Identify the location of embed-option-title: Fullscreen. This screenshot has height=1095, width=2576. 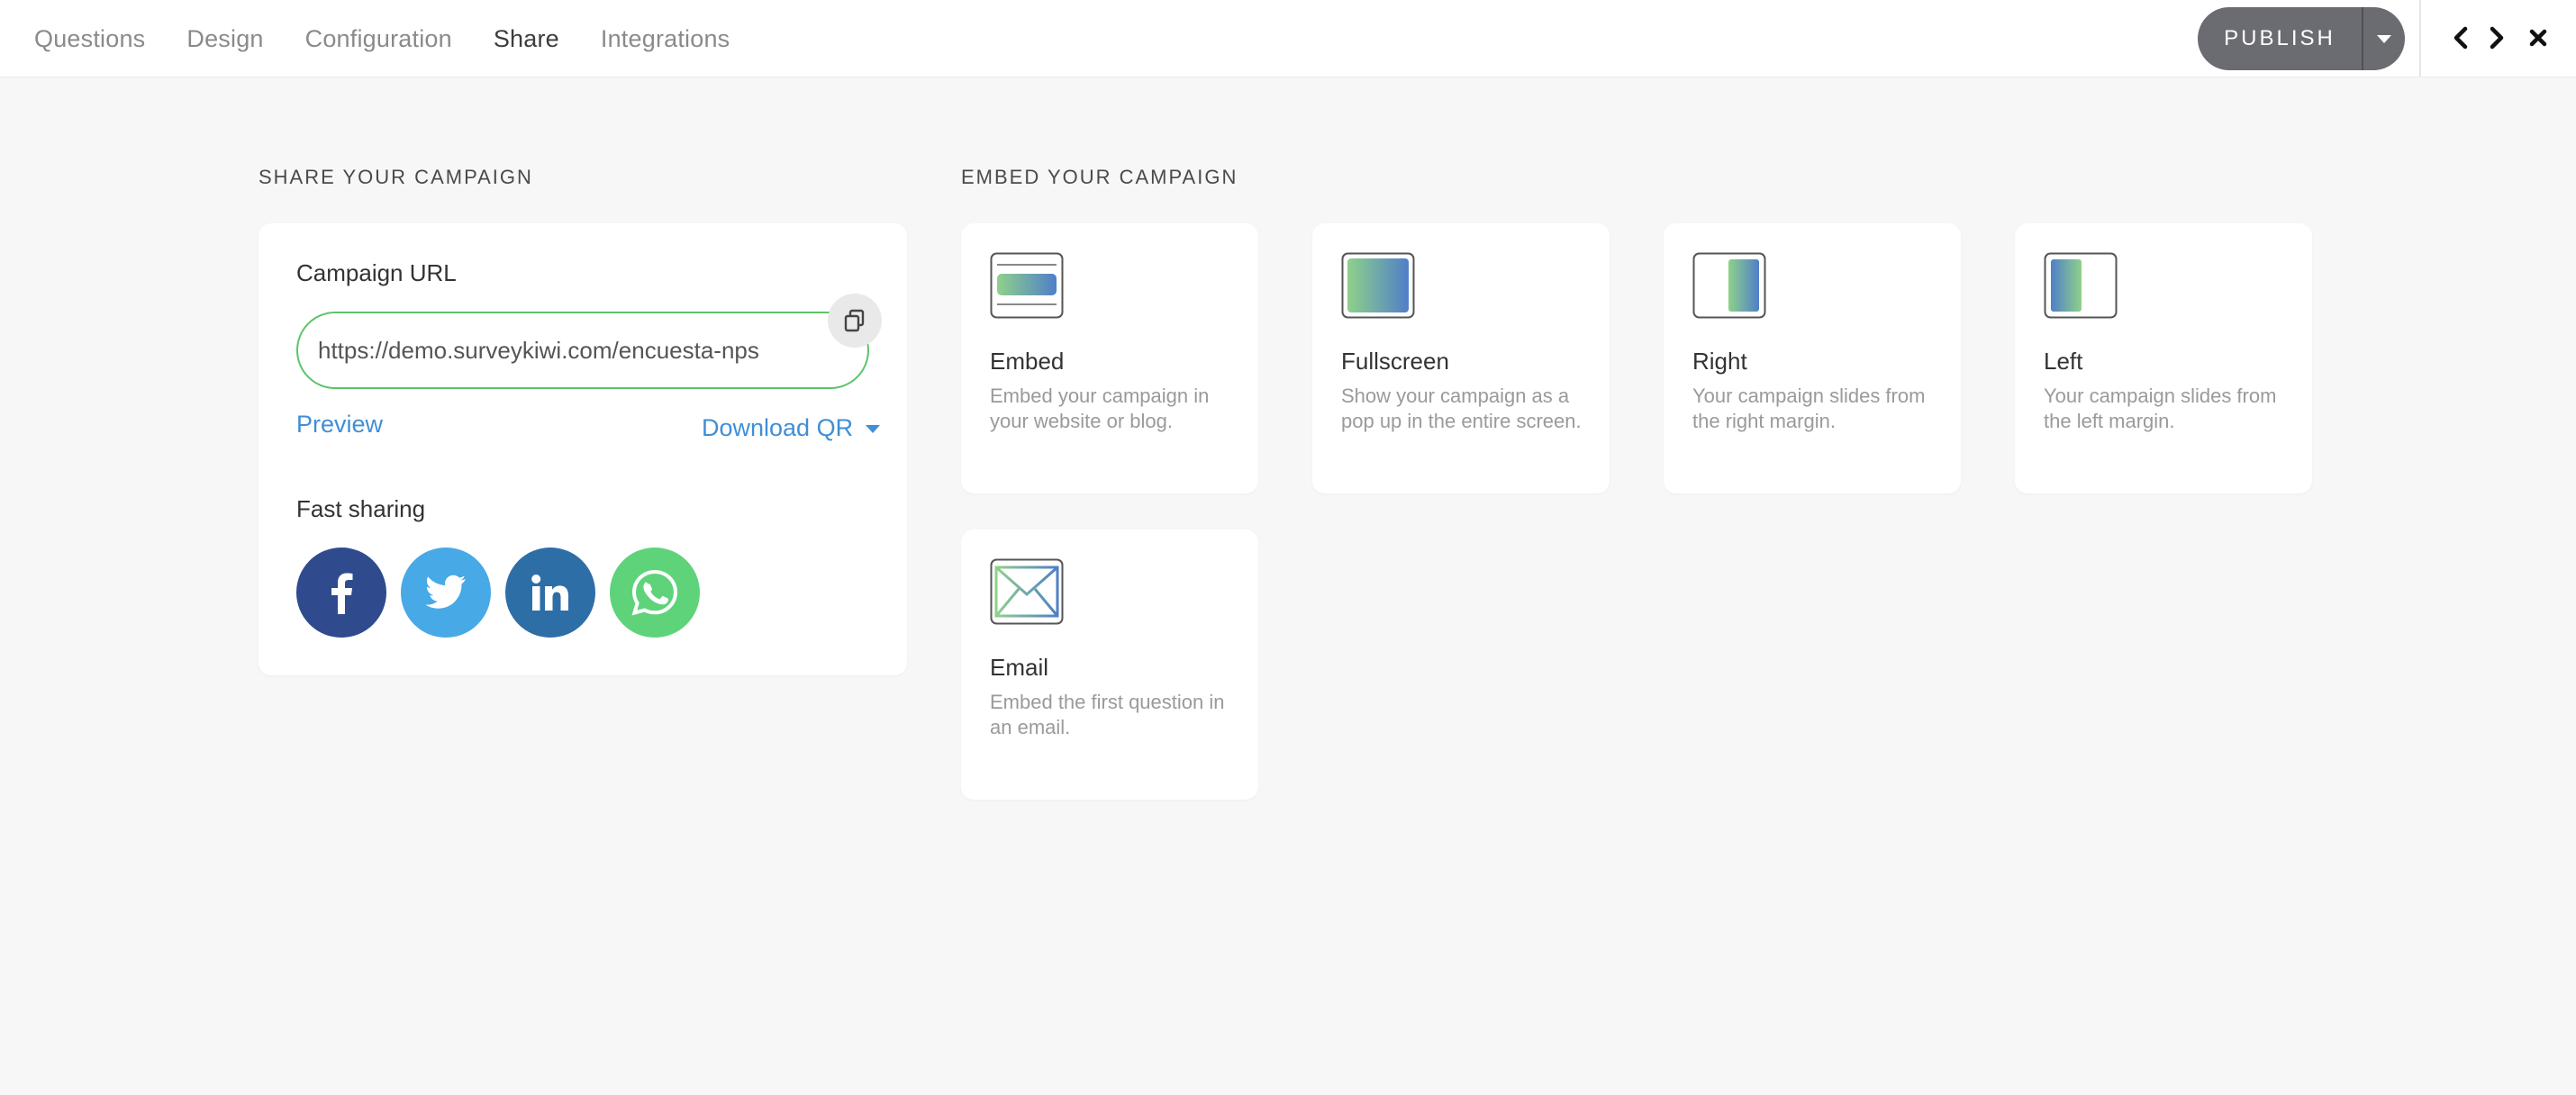
(1395, 361).